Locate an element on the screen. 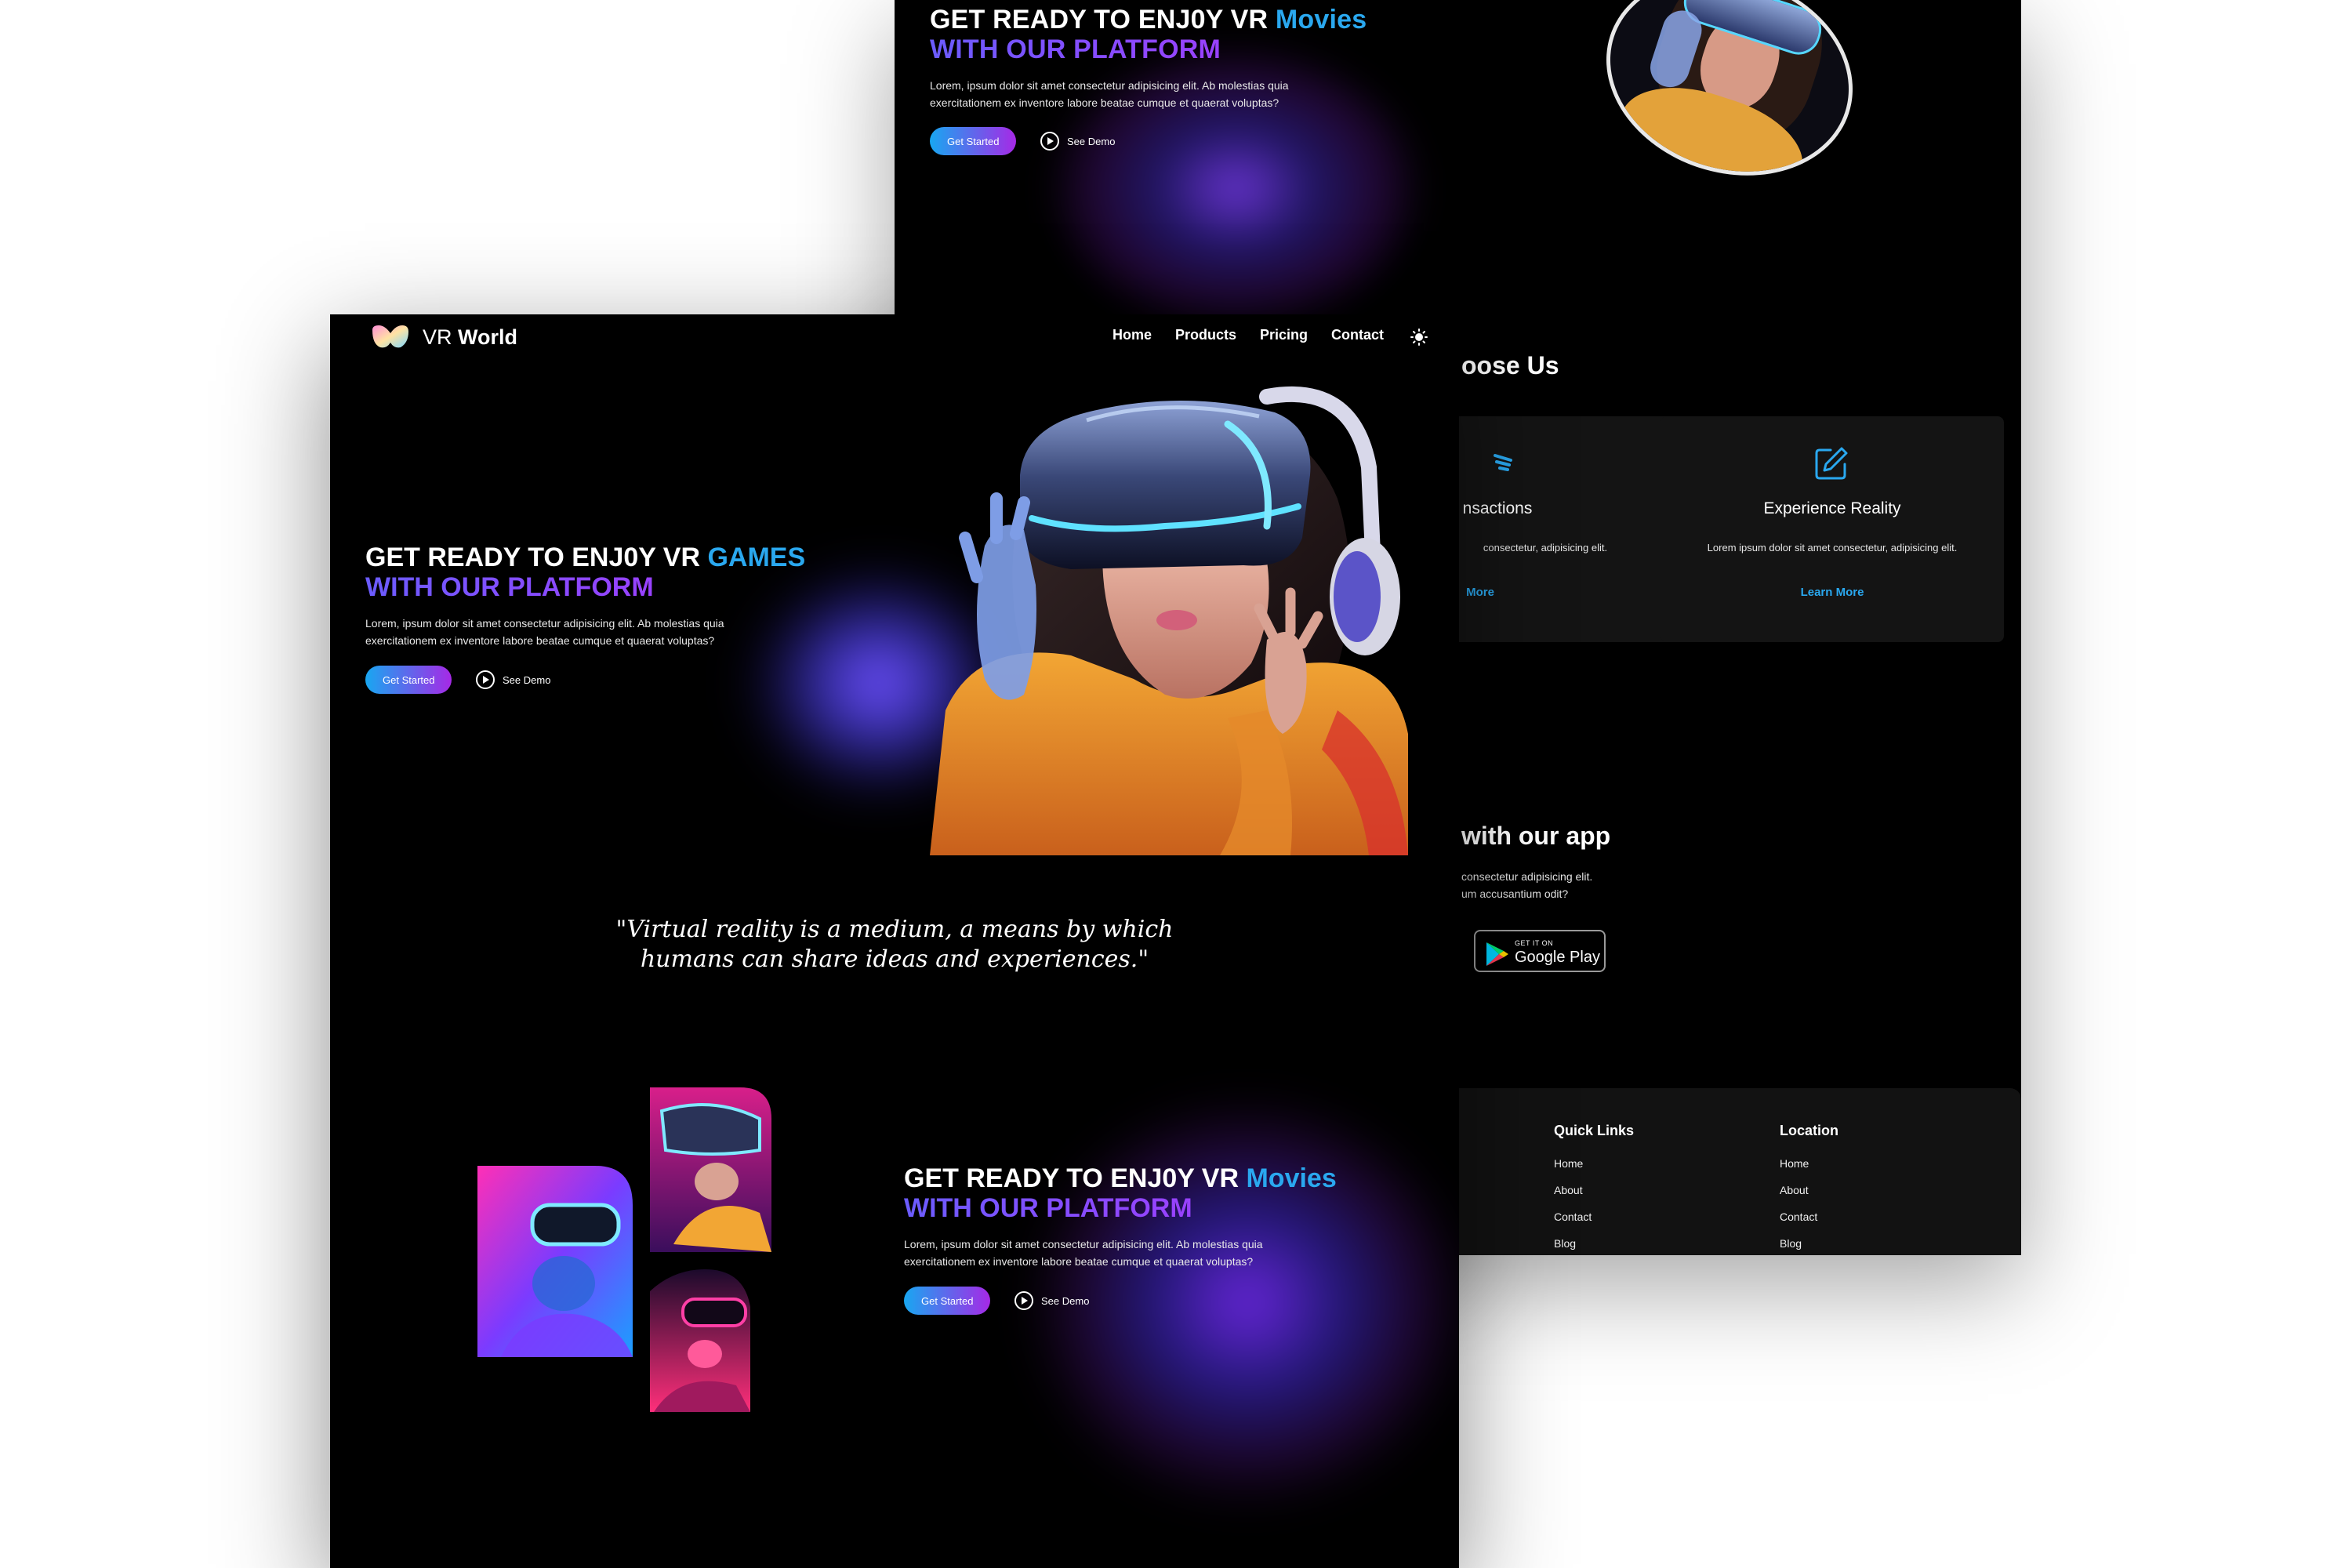 This screenshot has width=2352, height=1568. footer-quick-links: Quick Links Home About Contact Blog is located at coordinates (1594, 1189).